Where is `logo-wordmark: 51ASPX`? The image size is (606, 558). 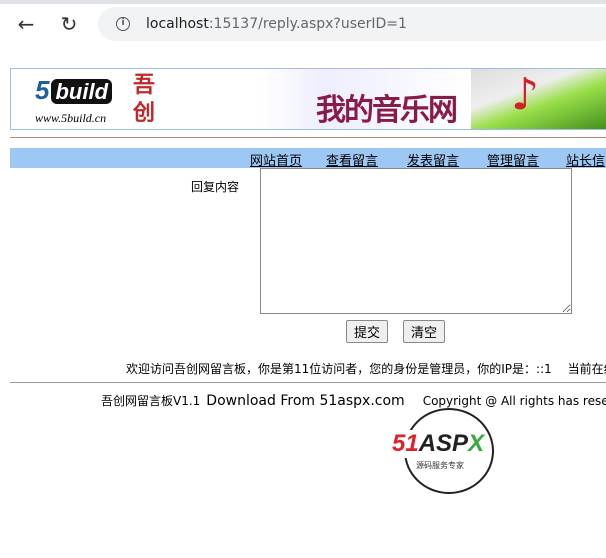
logo-wordmark: 51ASPX is located at coordinates (438, 444).